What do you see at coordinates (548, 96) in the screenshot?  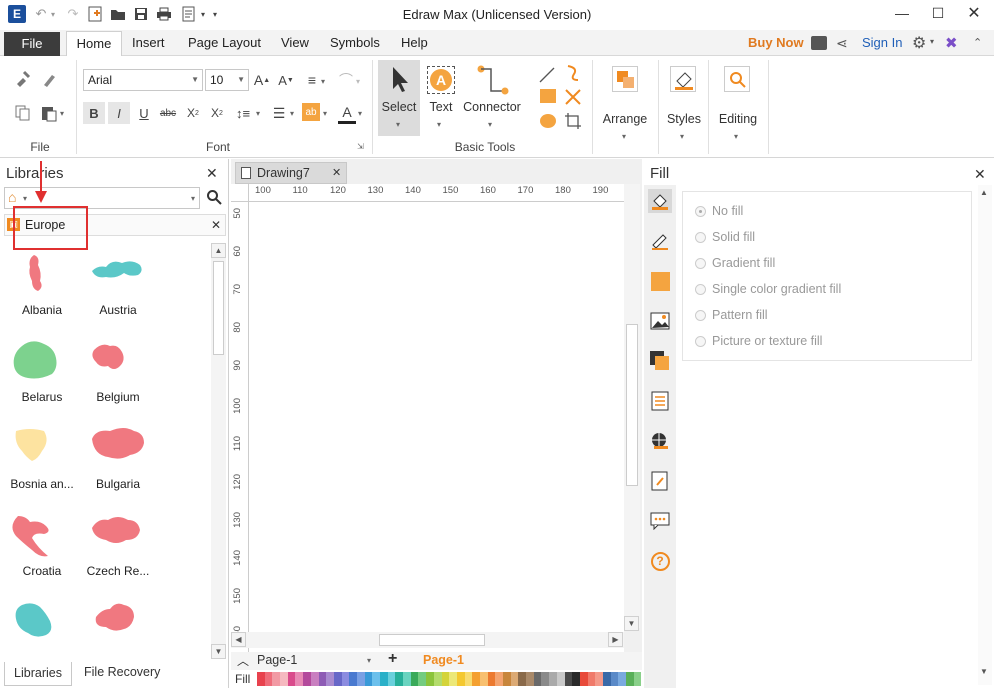 I see `rectangle-shape-icon` at bounding box center [548, 96].